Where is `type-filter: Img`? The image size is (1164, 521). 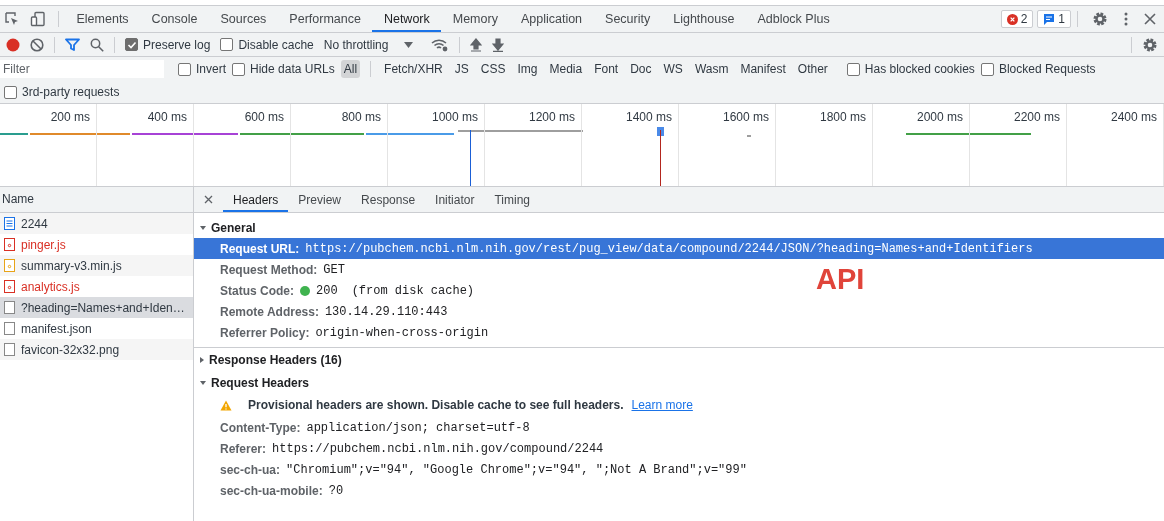
type-filter: Img is located at coordinates (527, 69).